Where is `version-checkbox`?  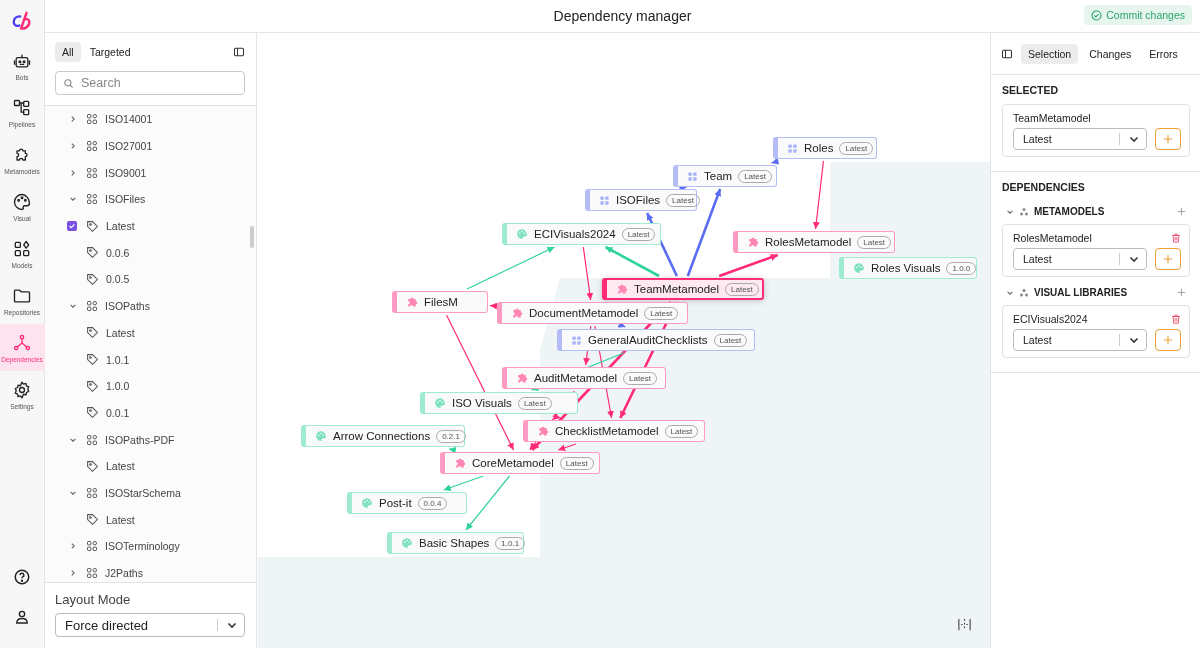 version-checkbox is located at coordinates (72, 226).